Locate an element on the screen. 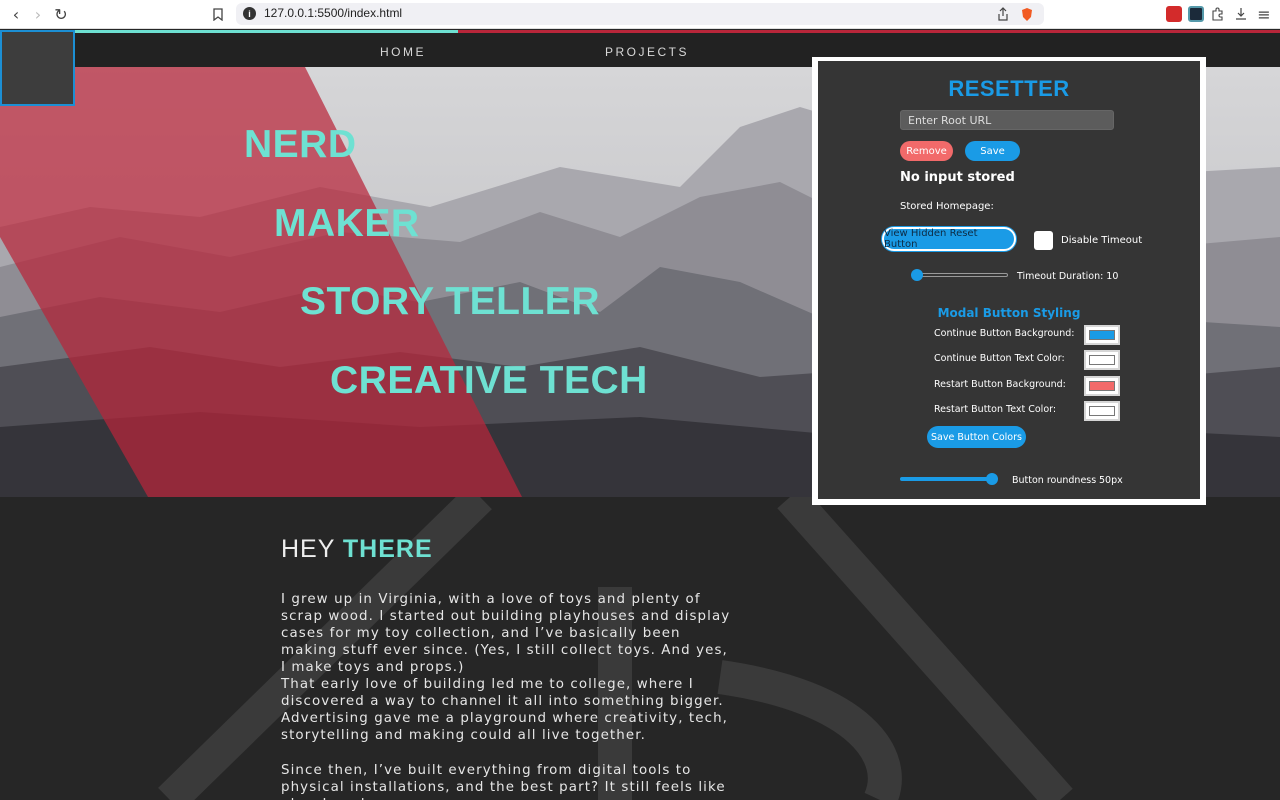 The height and width of the screenshot is (800, 1280). restart-bg-color-picker is located at coordinates (1102, 386).